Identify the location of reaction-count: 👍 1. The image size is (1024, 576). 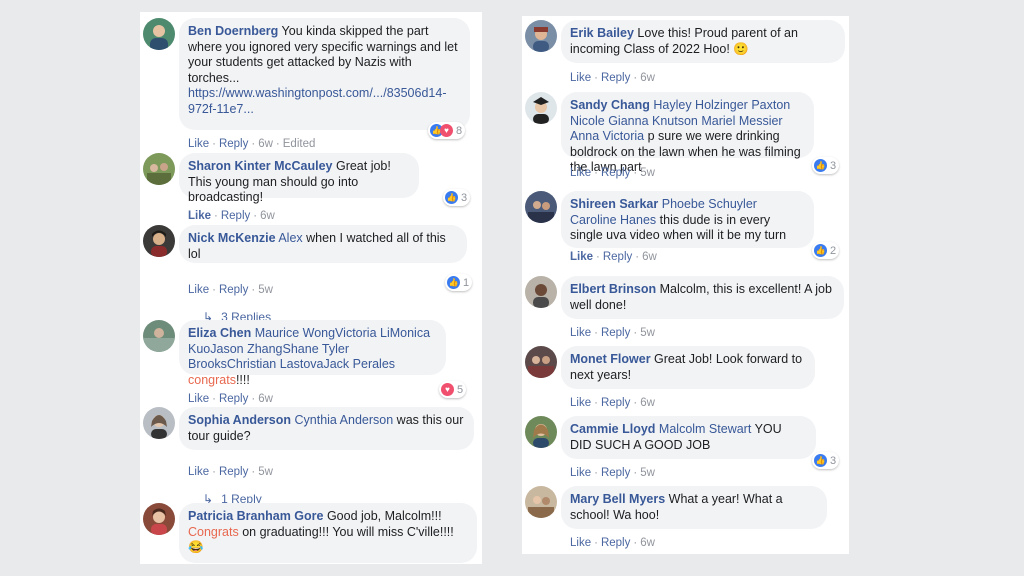
(459, 282).